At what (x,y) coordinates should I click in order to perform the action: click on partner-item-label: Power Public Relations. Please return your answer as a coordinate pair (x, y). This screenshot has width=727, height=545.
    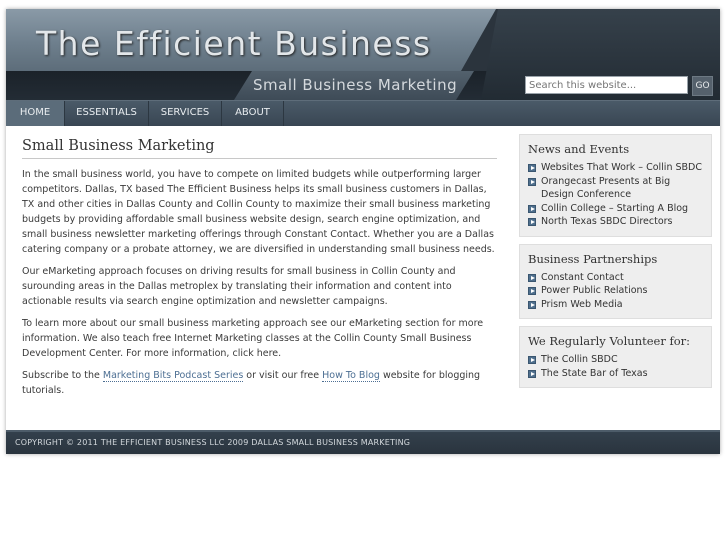
    Looking at the image, I should click on (594, 290).